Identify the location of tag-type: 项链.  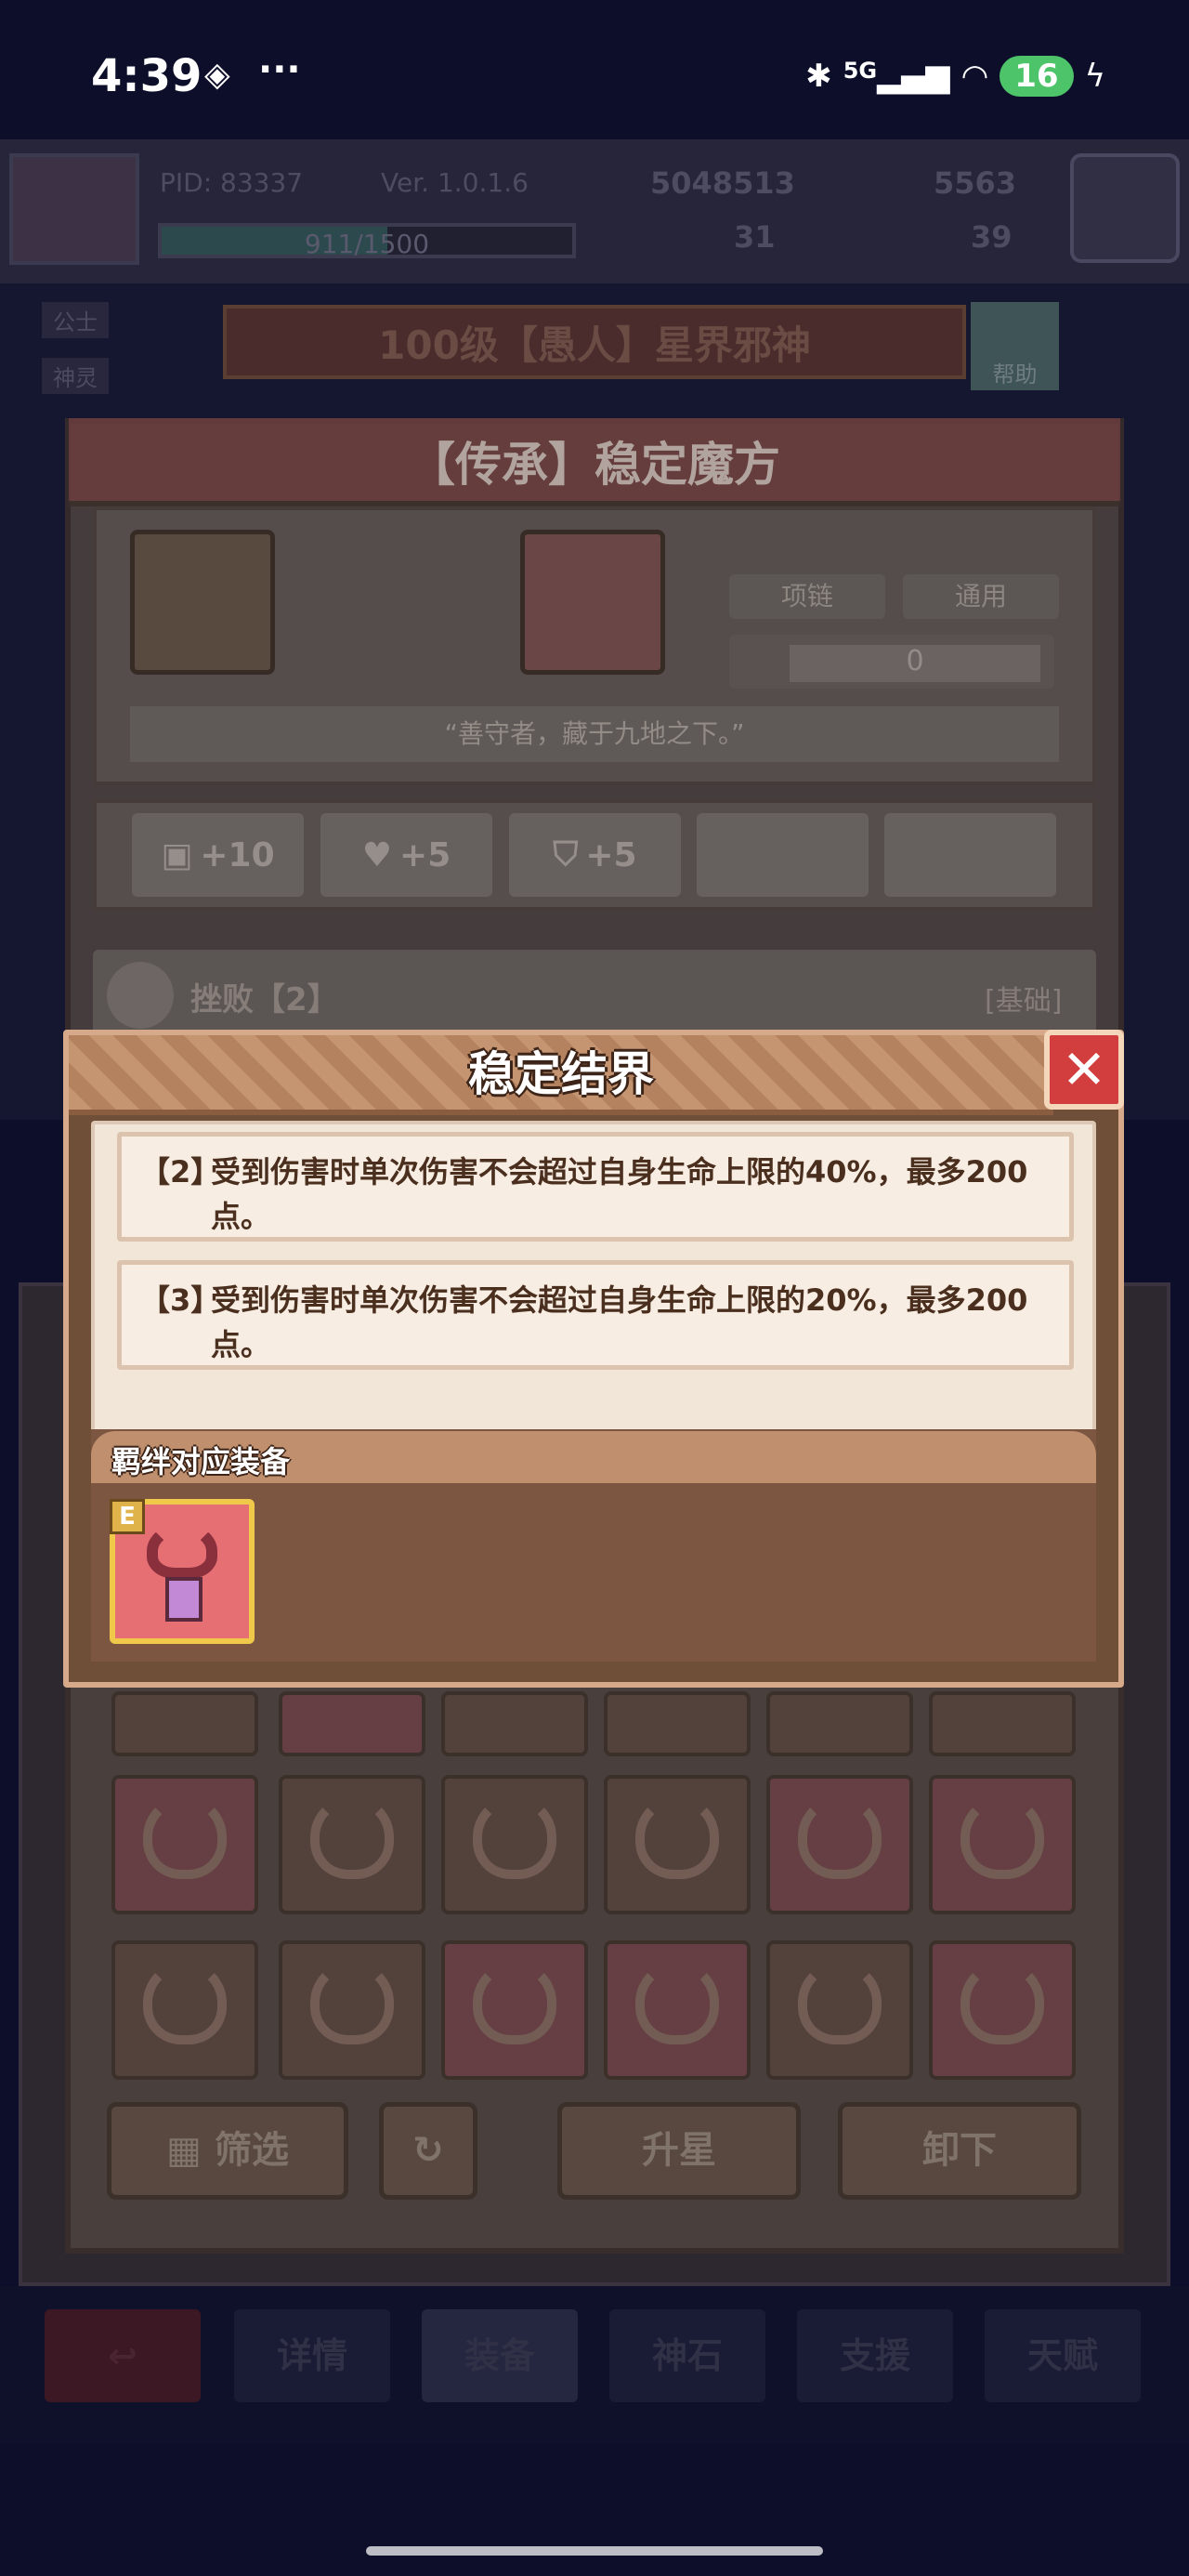
(807, 596).